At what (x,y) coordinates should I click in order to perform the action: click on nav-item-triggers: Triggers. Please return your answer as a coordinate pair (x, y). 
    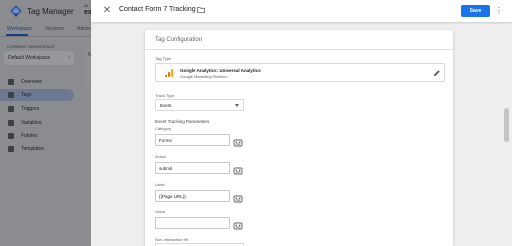
    Looking at the image, I should click on (37, 109).